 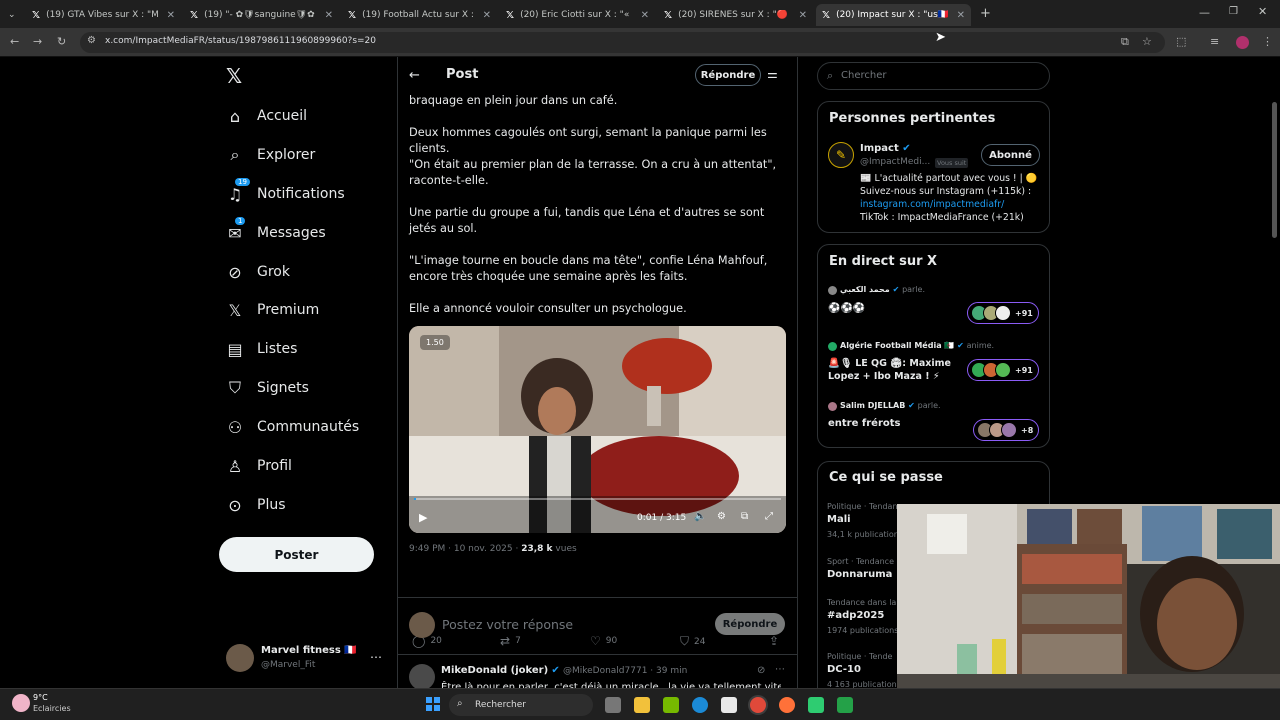 I want to click on task-view-icon, so click(x=613, y=705).